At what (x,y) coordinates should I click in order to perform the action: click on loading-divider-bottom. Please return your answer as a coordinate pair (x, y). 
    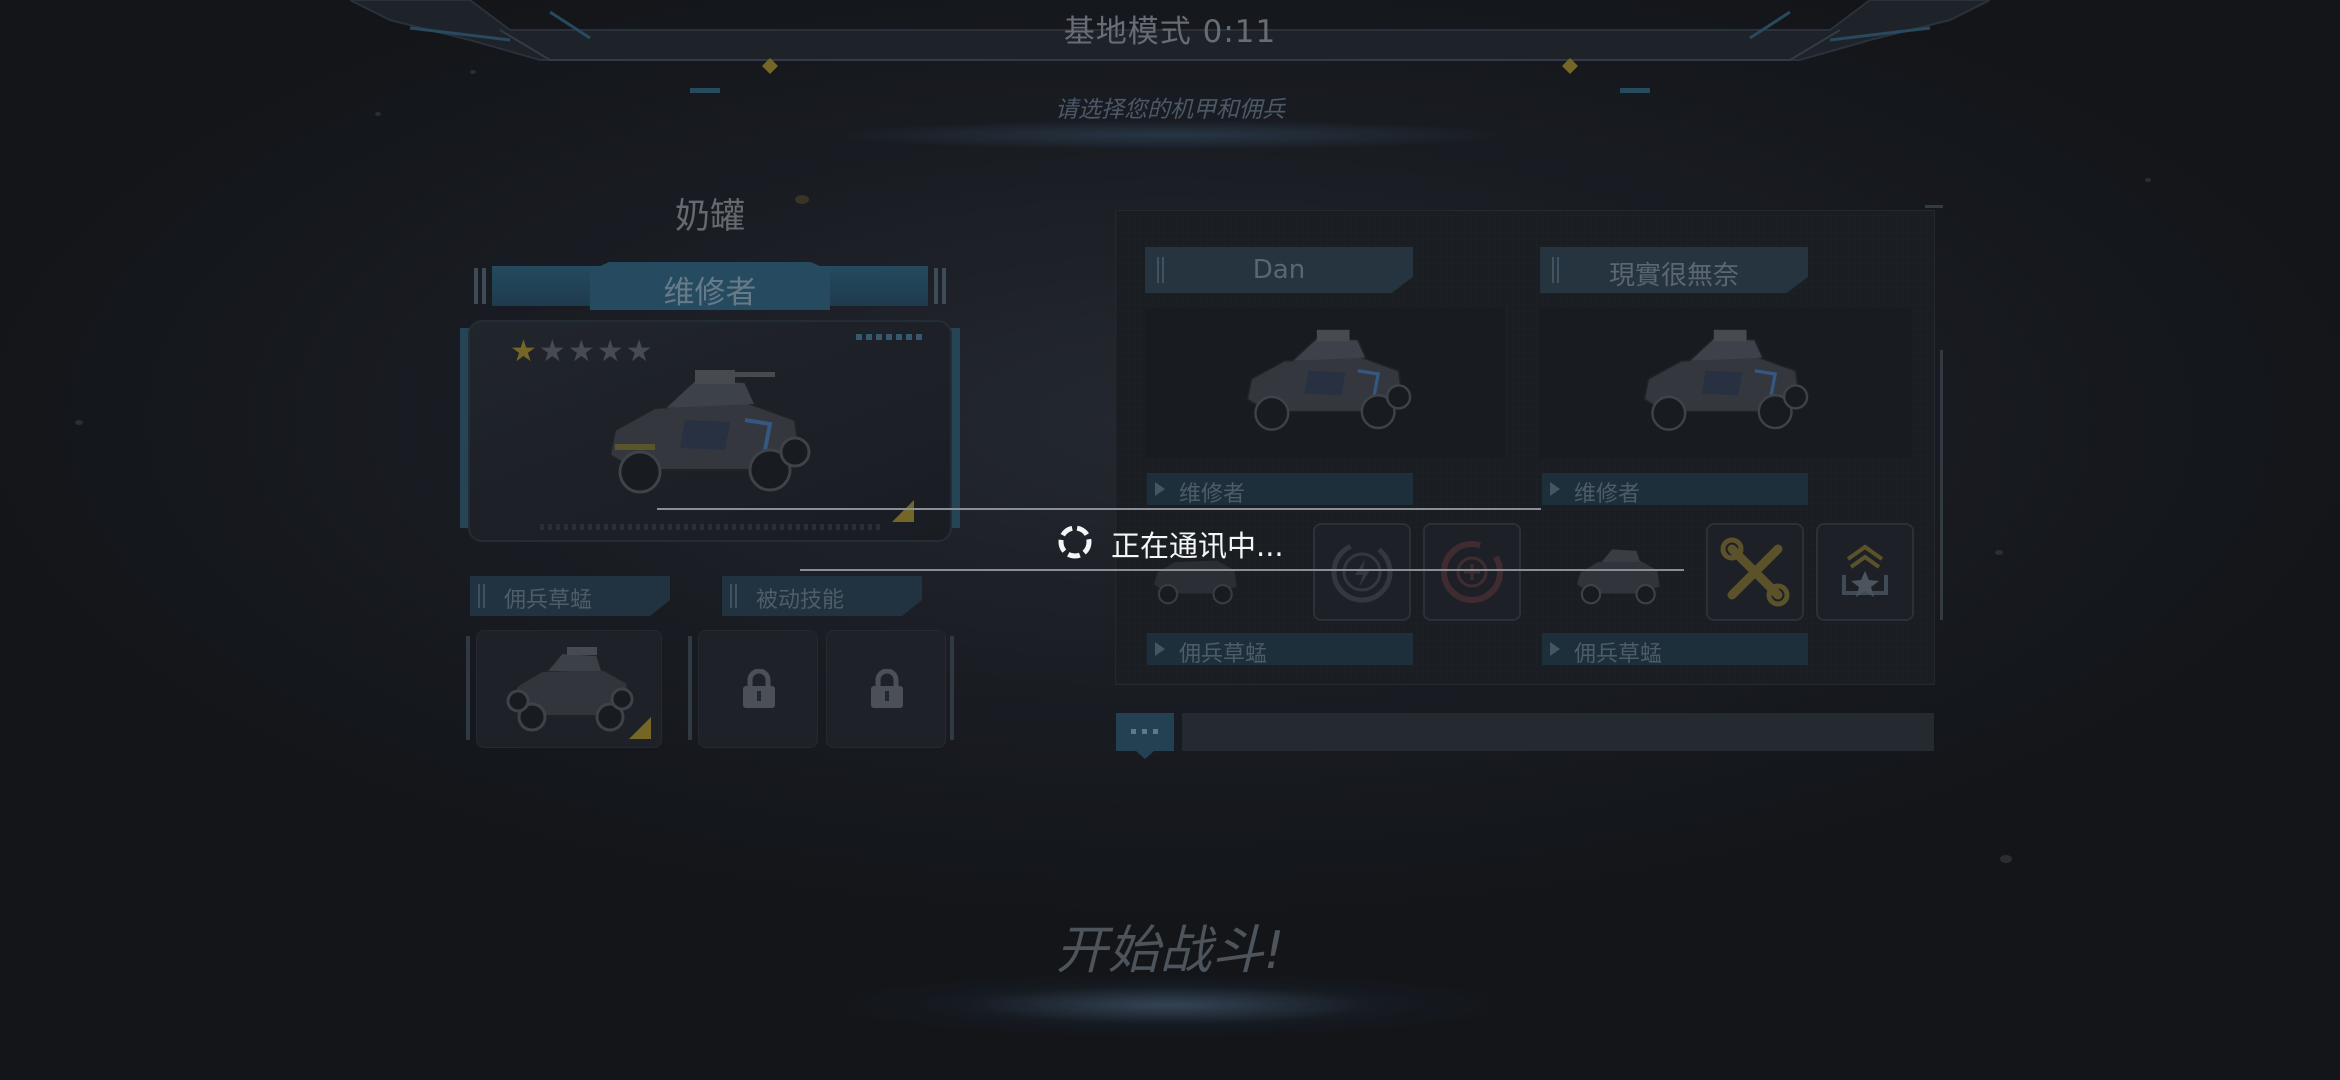
    Looking at the image, I should click on (1242, 570).